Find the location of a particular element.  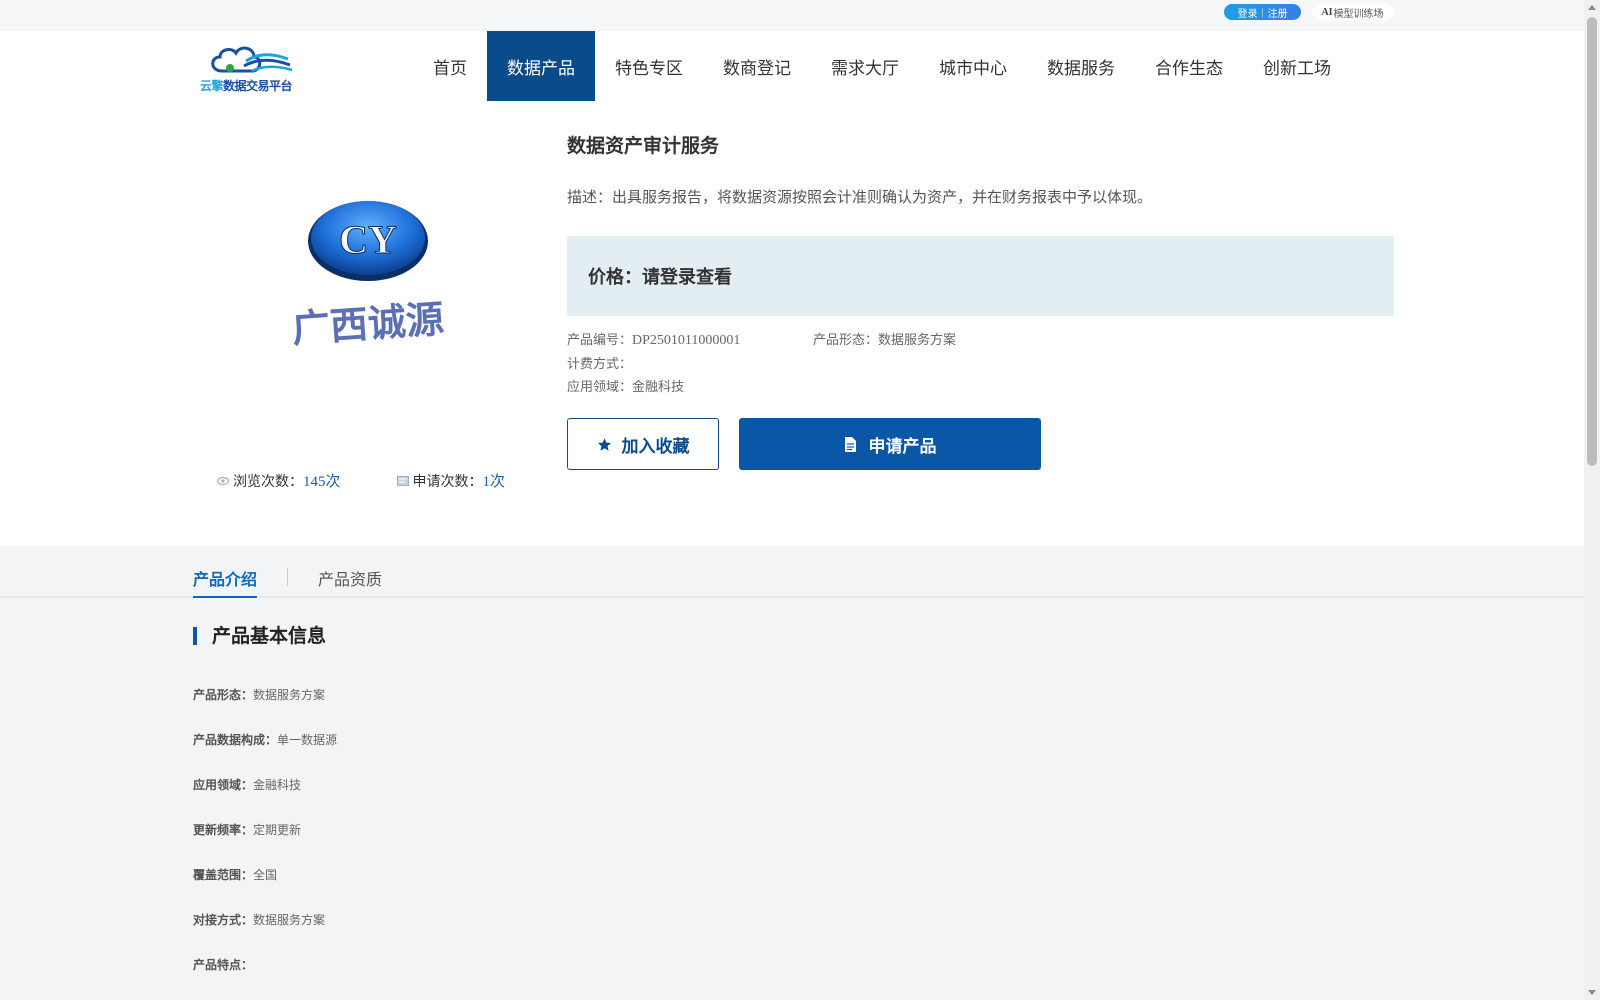

section-title: 产品基本信息 is located at coordinates (259, 636).